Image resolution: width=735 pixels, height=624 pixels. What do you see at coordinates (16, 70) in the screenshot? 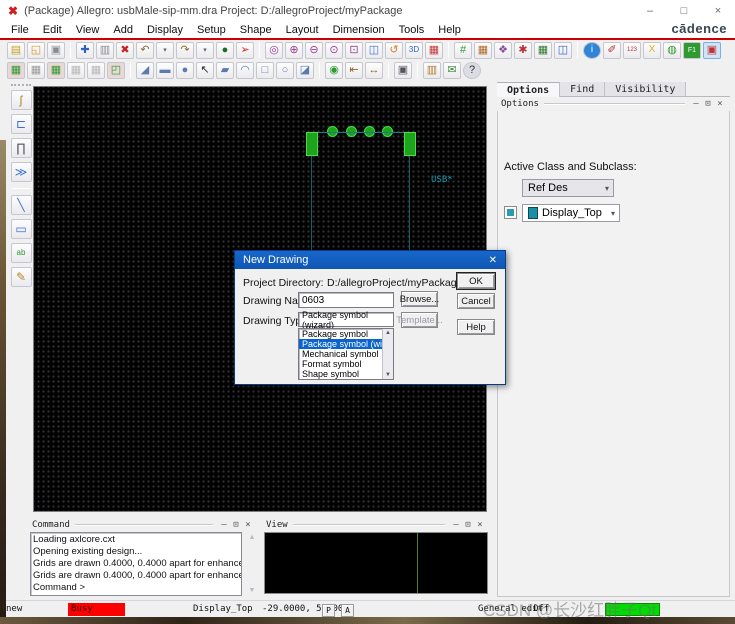
I see `shadow-top-icon: ▦` at bounding box center [16, 70].